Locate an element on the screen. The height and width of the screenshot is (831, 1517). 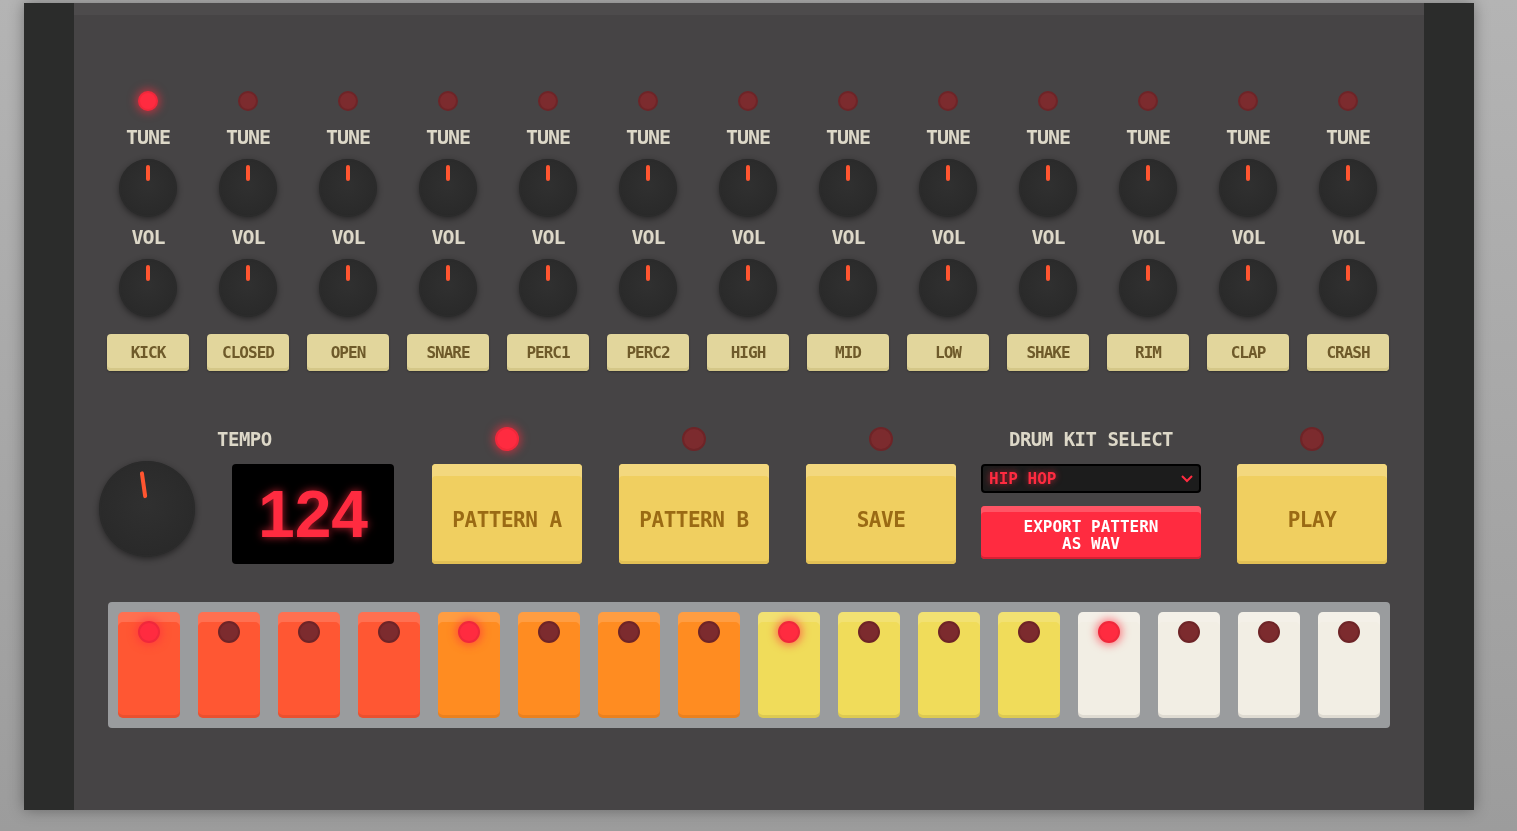
export-button: EXPORT PATTERN AS WAV is located at coordinates (1091, 532).